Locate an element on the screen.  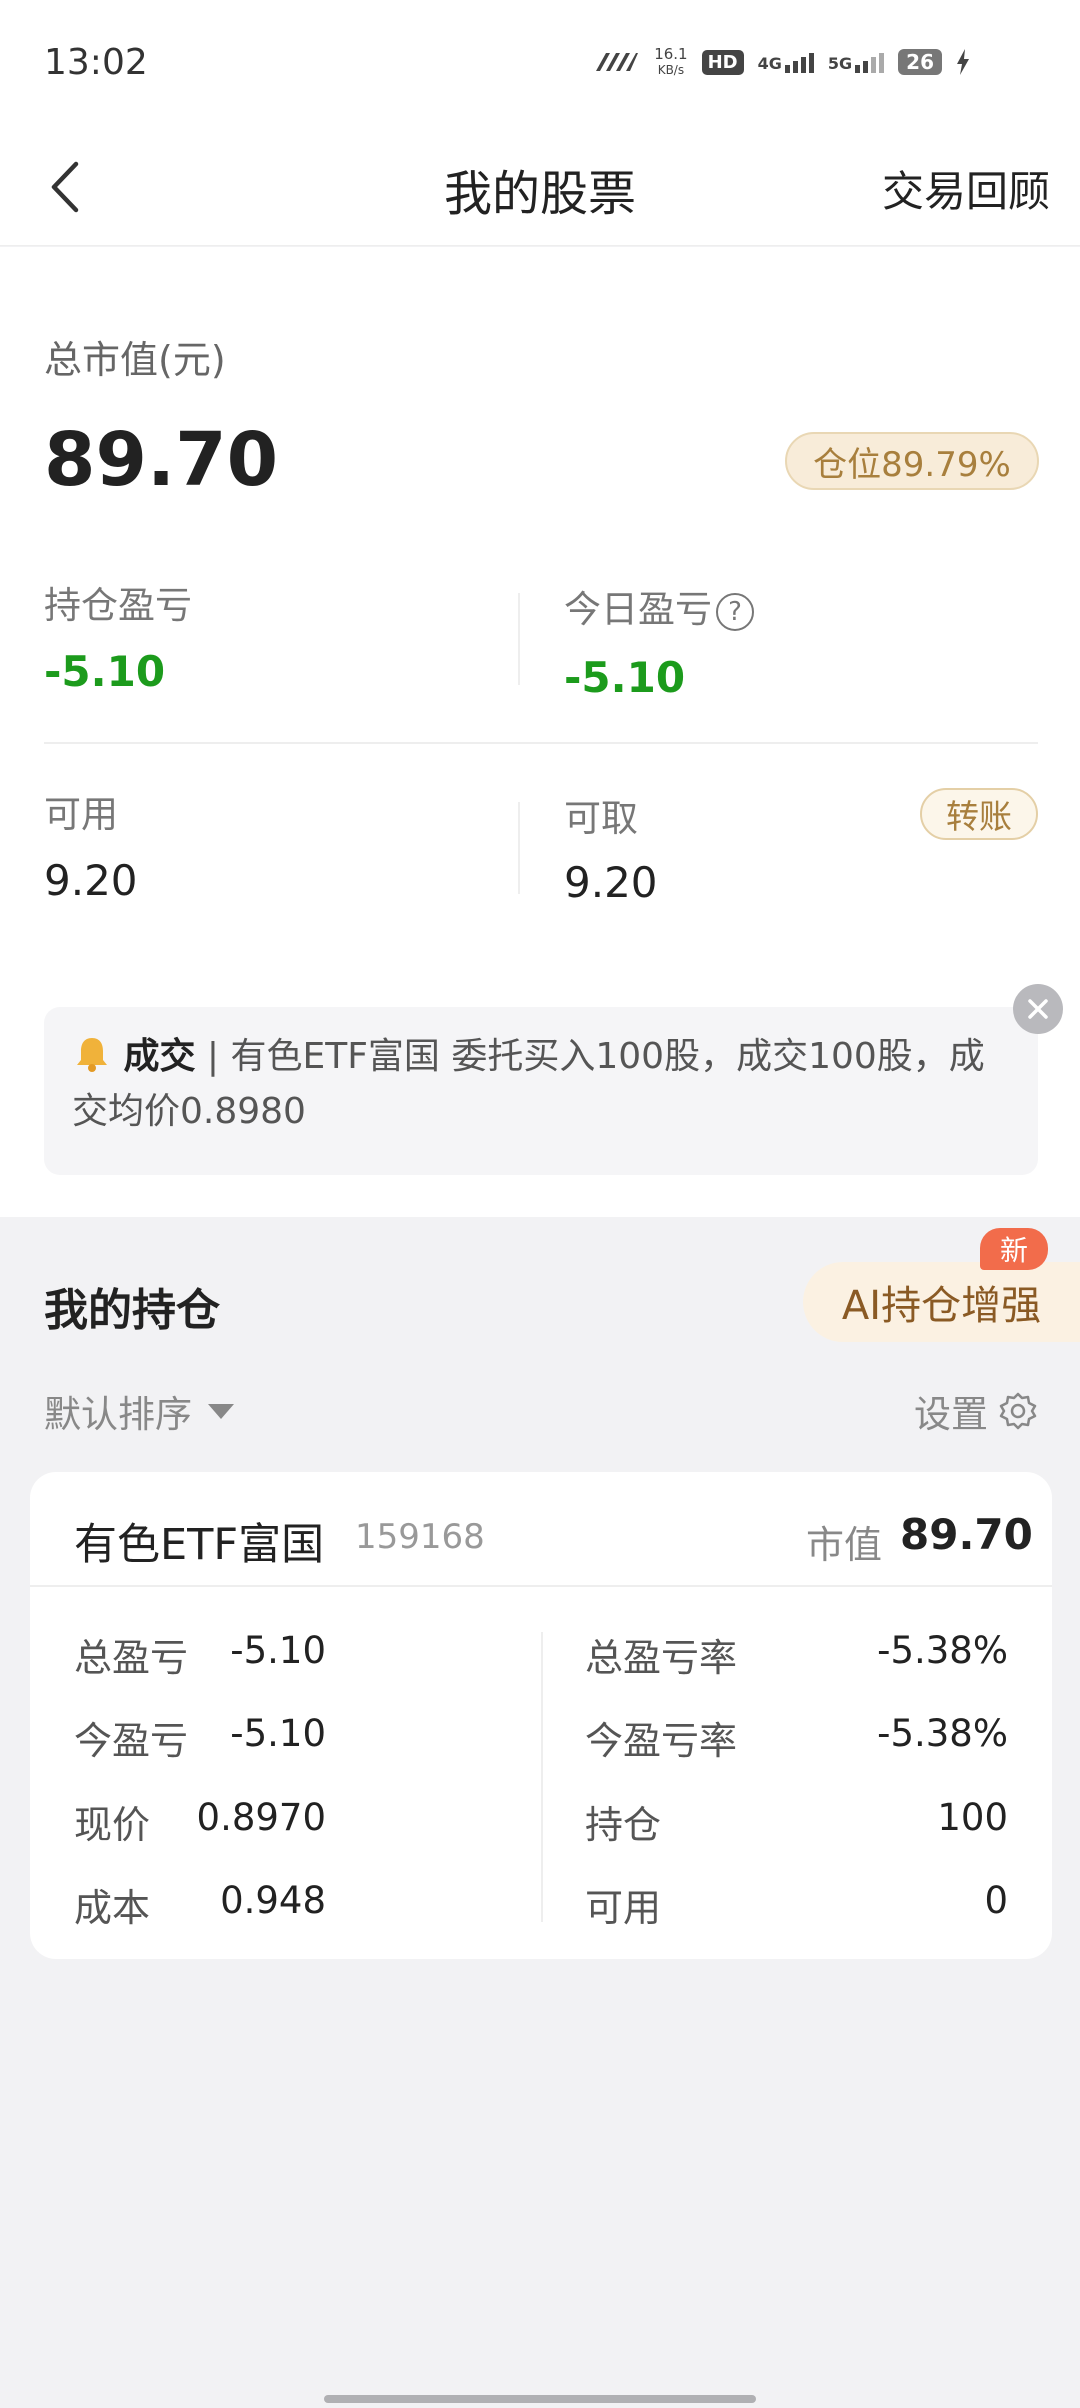
notice-type: 成交 is located at coordinates (159, 1056).